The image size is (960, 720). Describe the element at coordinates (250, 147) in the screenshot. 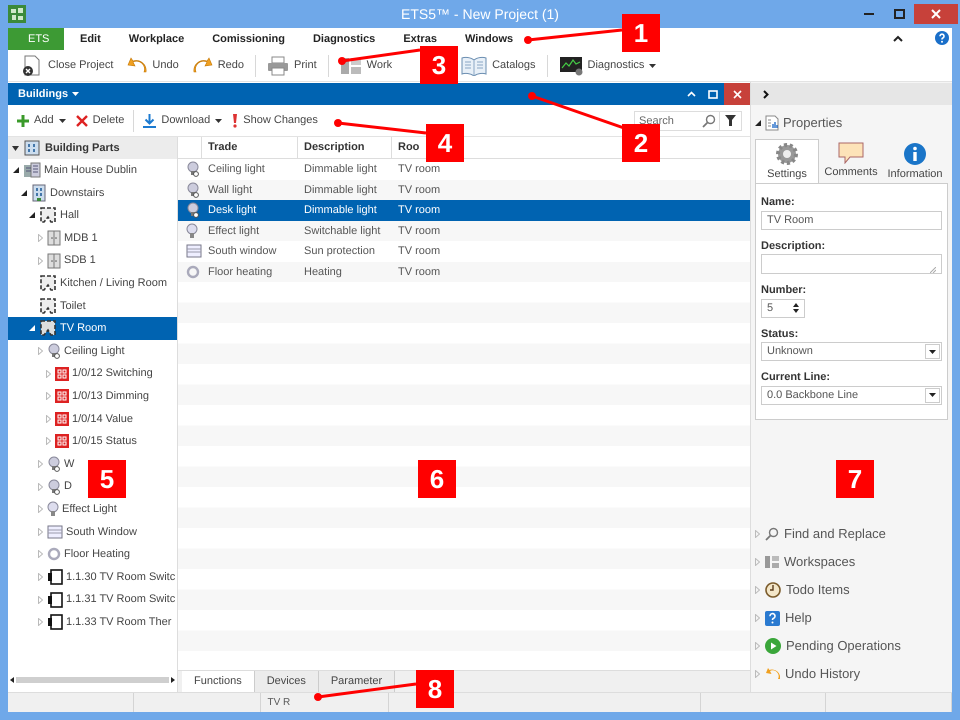

I see `column-header: Trade` at that location.